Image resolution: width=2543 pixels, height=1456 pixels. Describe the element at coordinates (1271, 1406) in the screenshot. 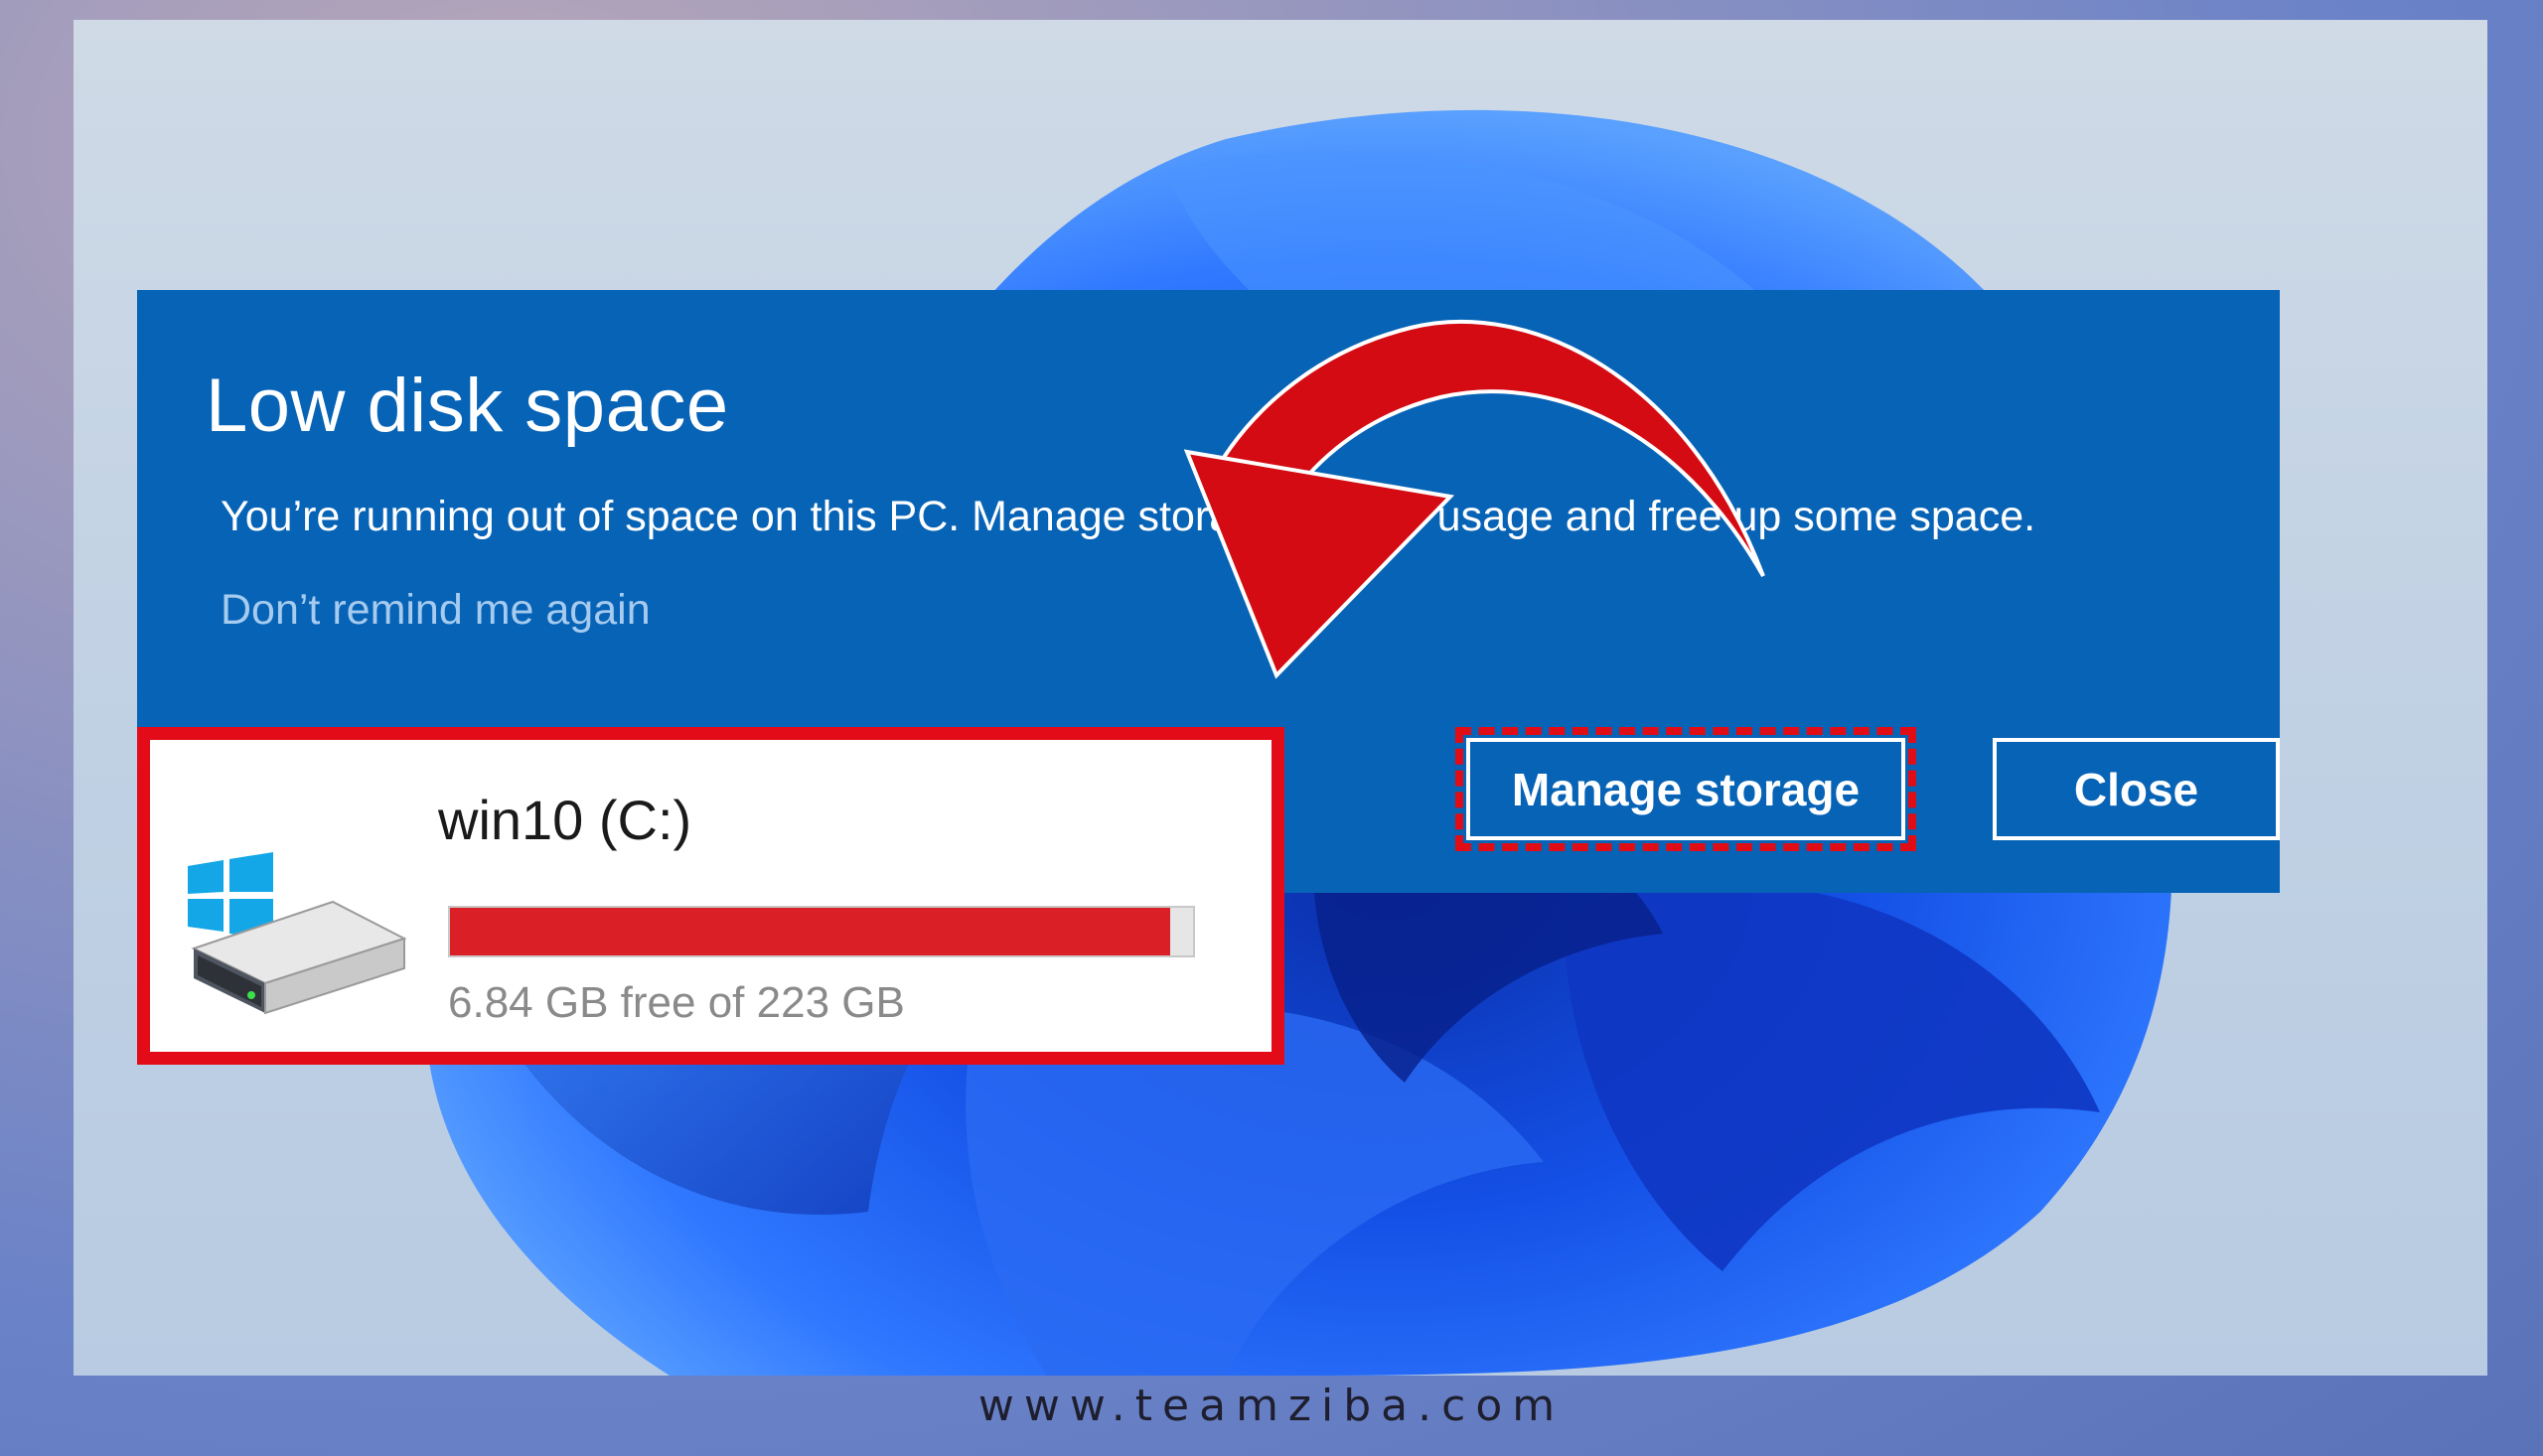

I see `footer-website: www.teamziba.com` at that location.